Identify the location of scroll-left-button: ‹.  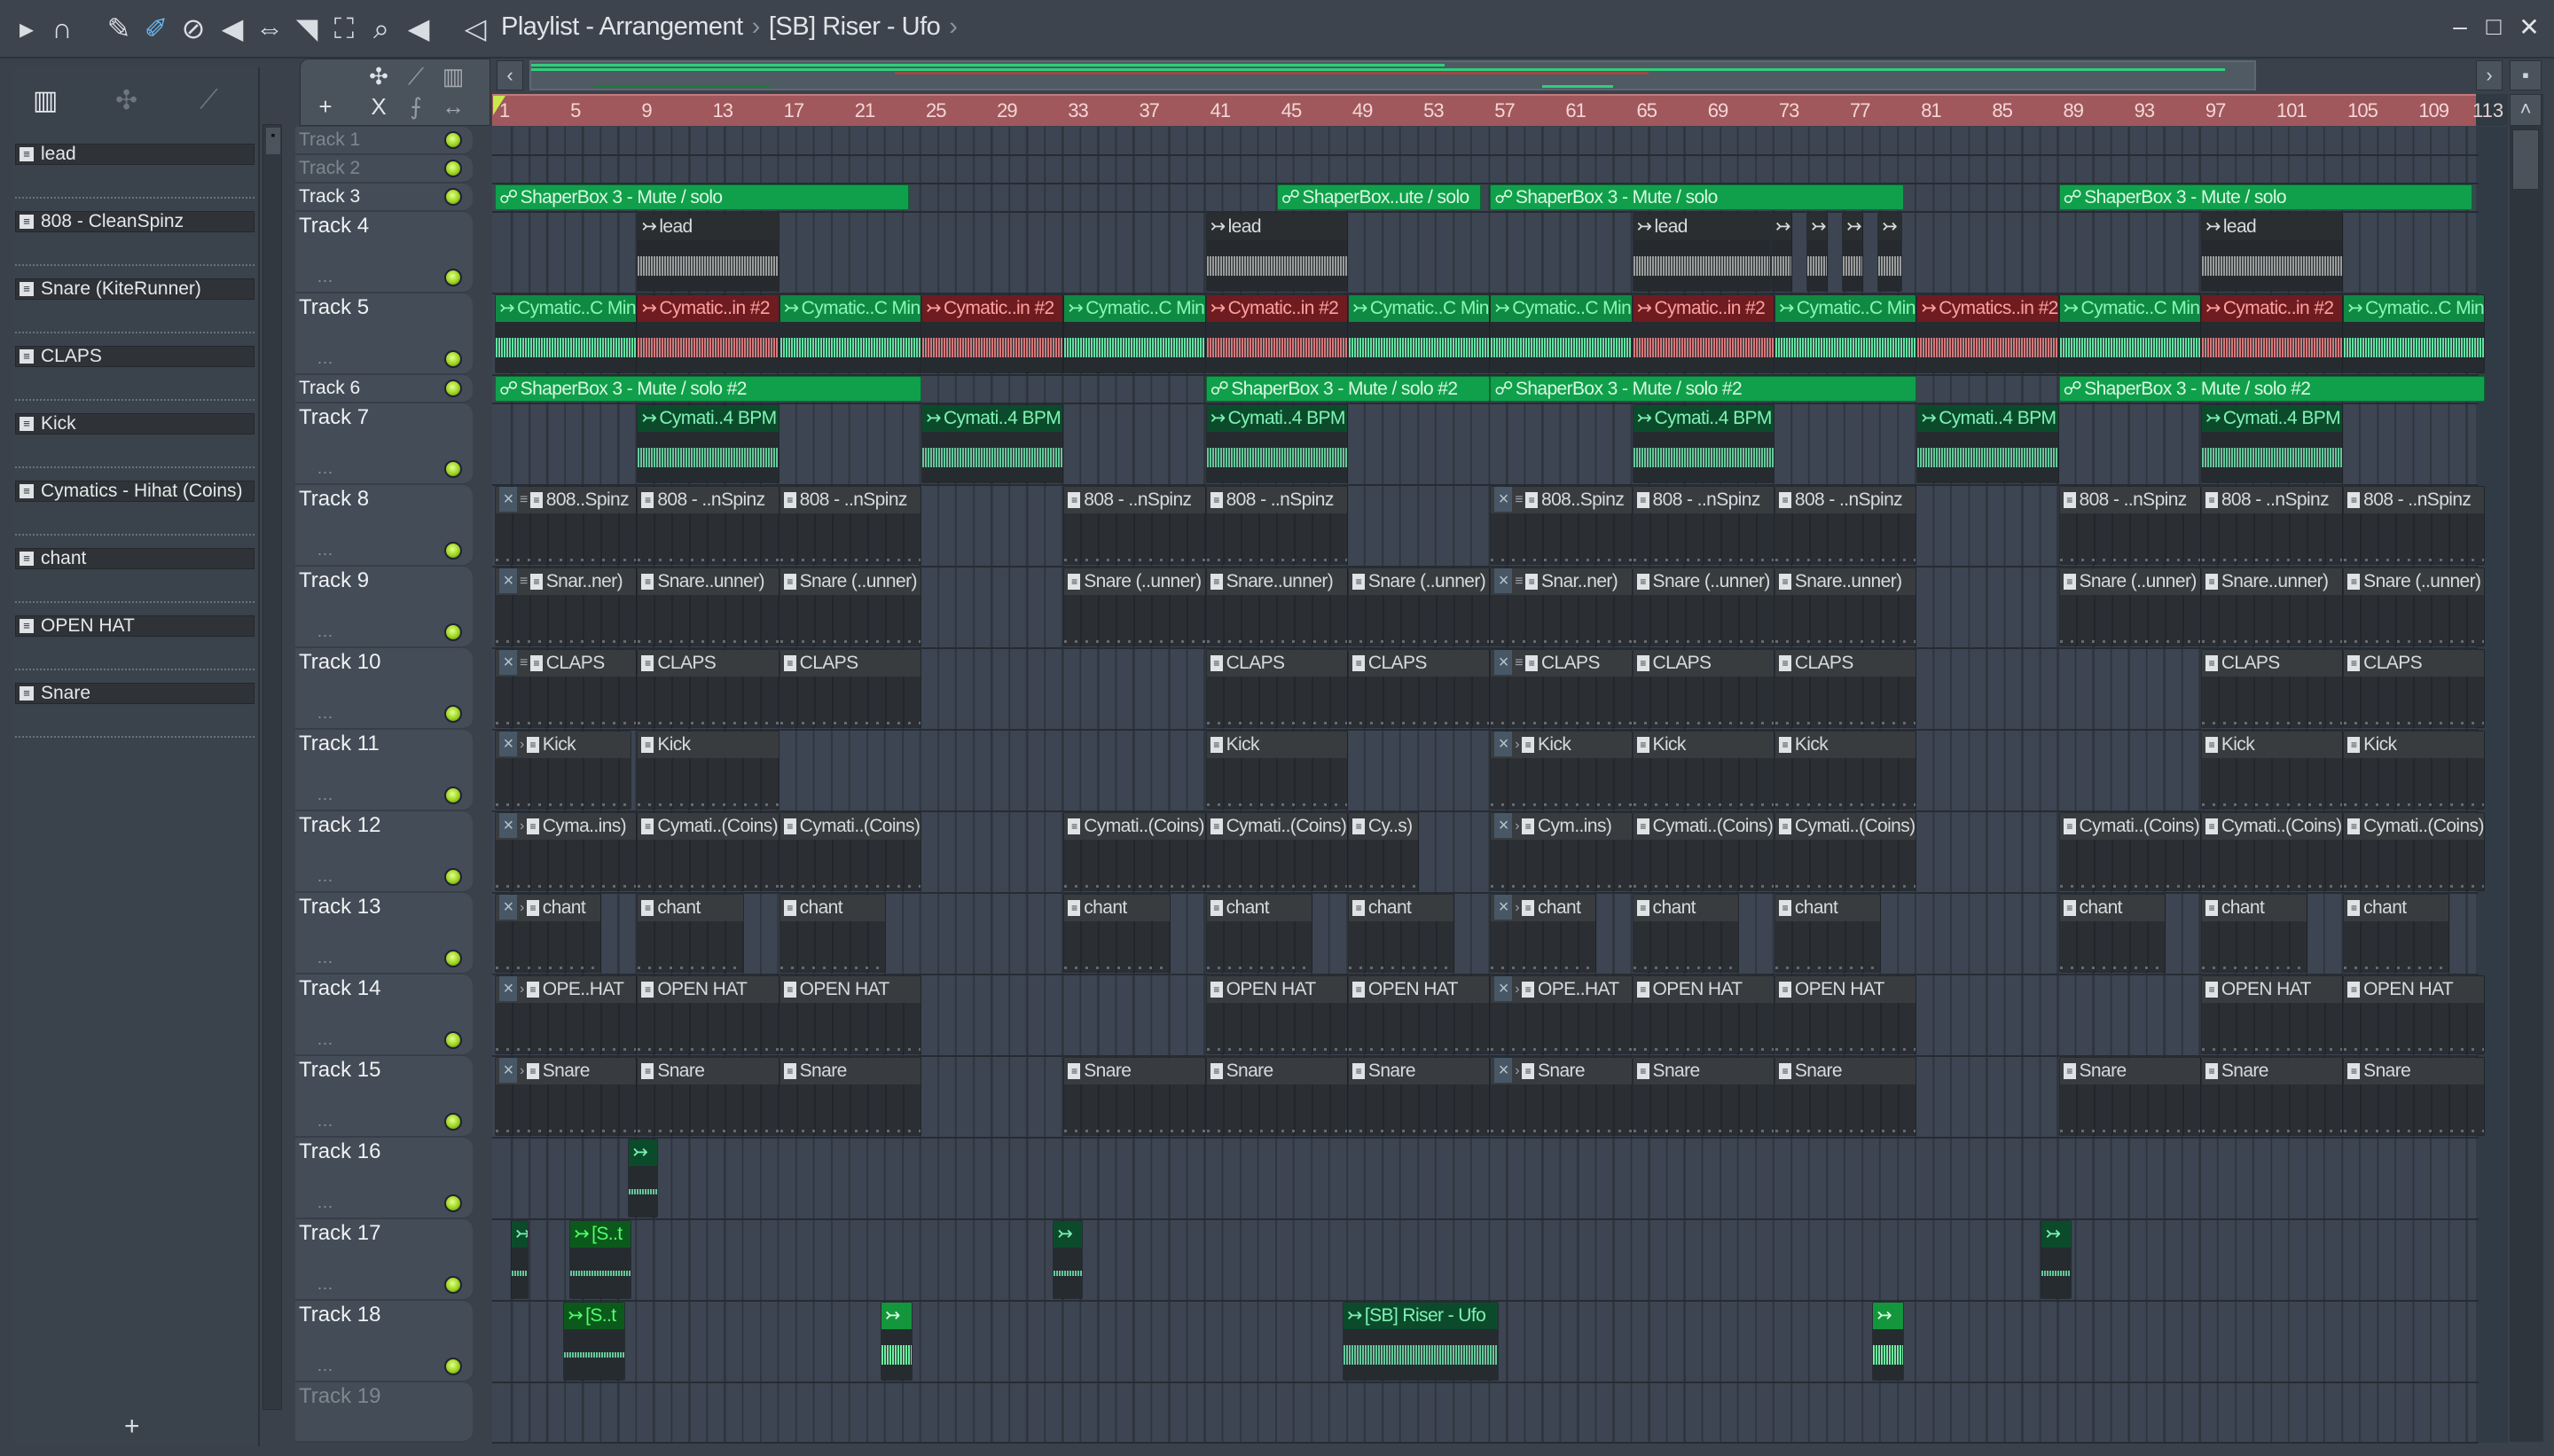
(510, 75).